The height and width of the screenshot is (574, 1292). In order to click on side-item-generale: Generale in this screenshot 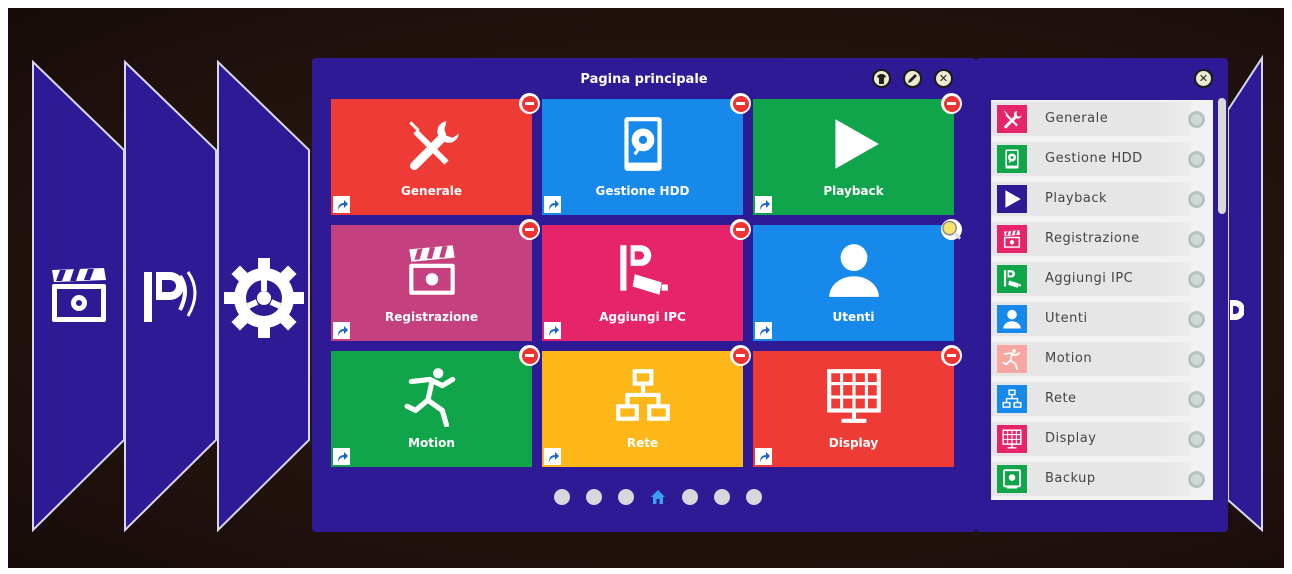, I will do `click(1098, 119)`.